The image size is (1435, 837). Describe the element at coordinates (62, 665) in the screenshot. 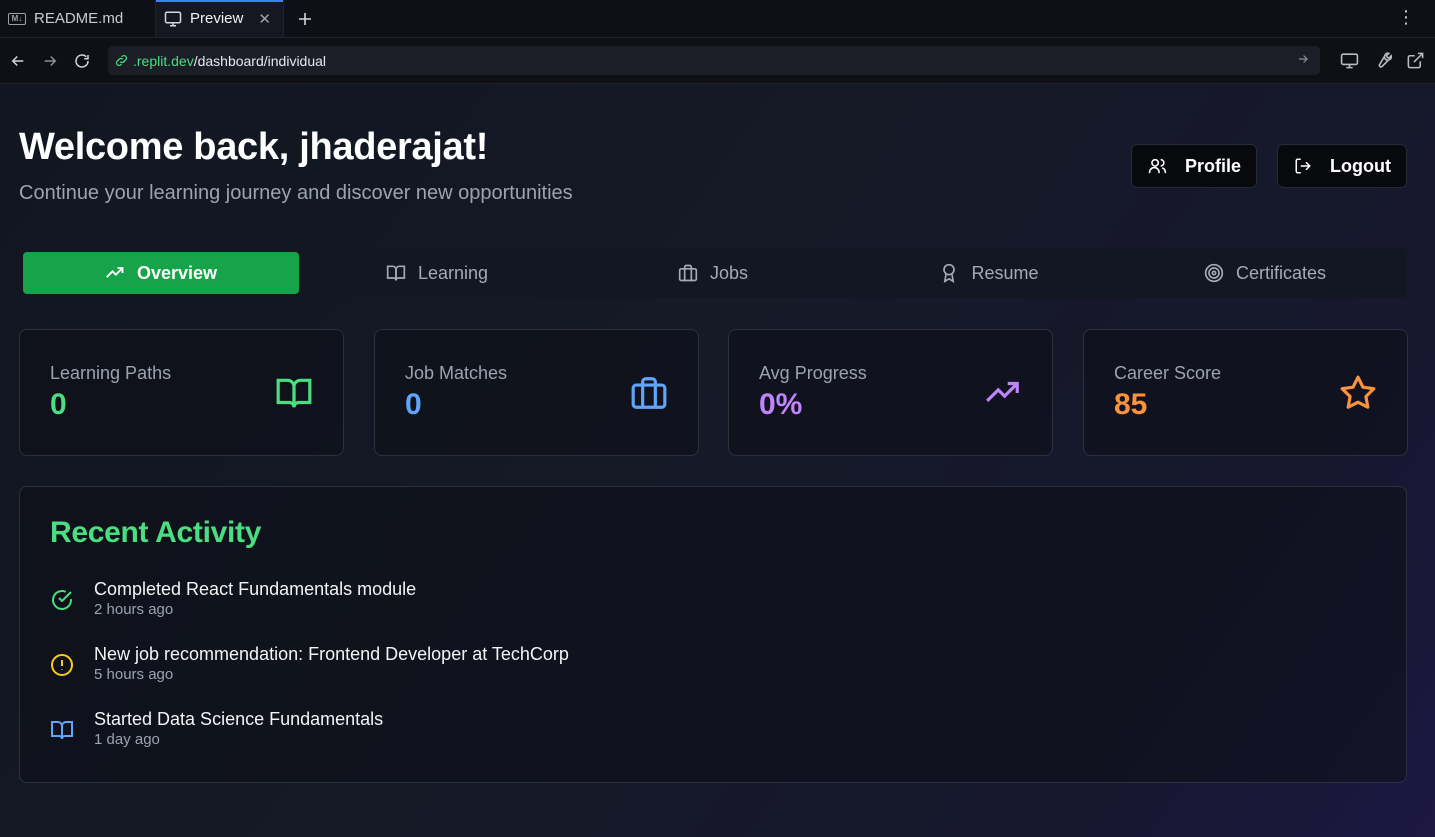

I see `alert-circle-icon` at that location.